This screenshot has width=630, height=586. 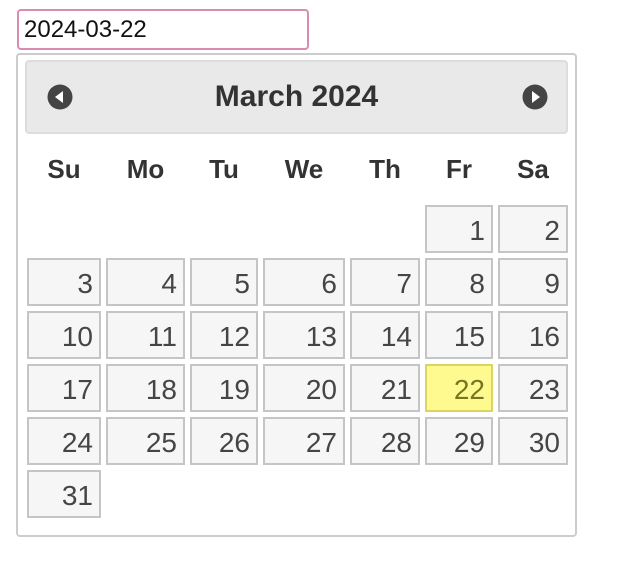 I want to click on day-button: 5, so click(x=224, y=282).